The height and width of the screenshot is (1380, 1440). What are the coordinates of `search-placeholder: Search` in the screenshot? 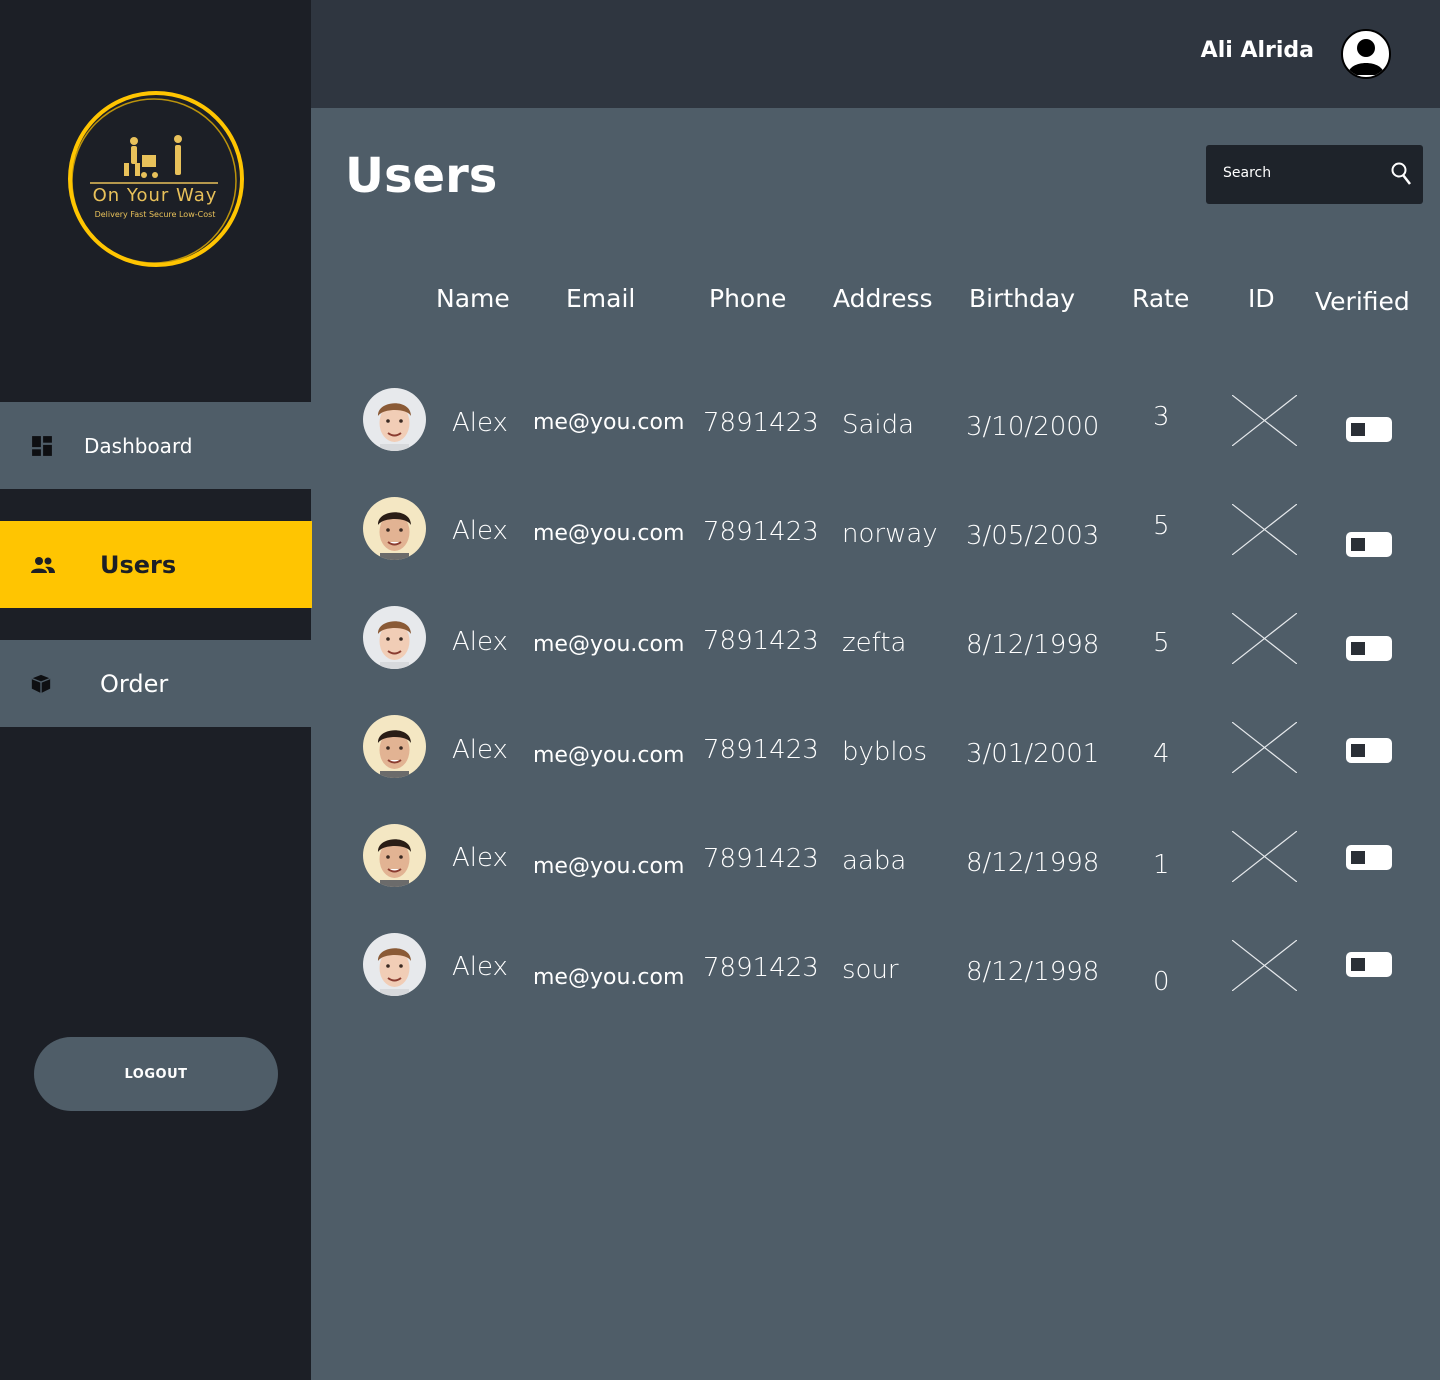 It's located at (1247, 173).